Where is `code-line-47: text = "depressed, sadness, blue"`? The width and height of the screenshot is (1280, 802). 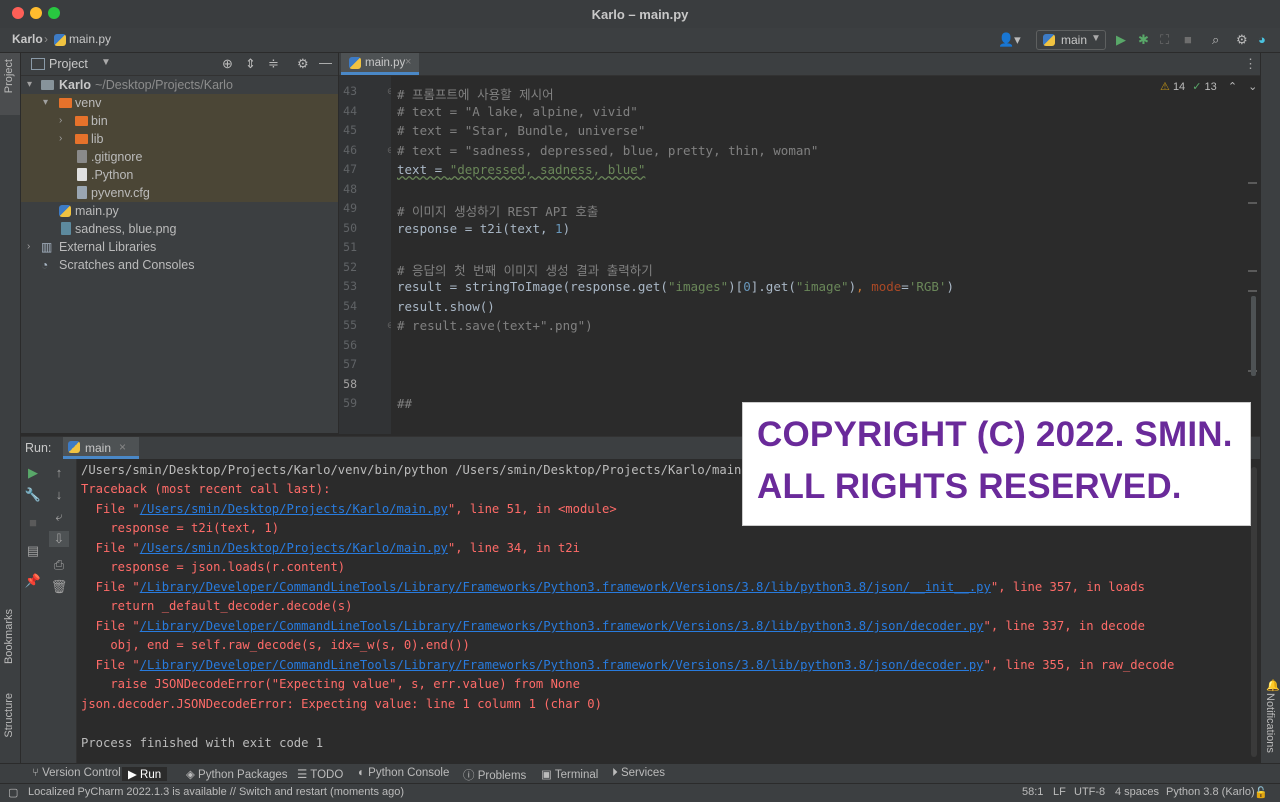
code-line-47: text = "depressed, sadness, blue" is located at coordinates (521, 169).